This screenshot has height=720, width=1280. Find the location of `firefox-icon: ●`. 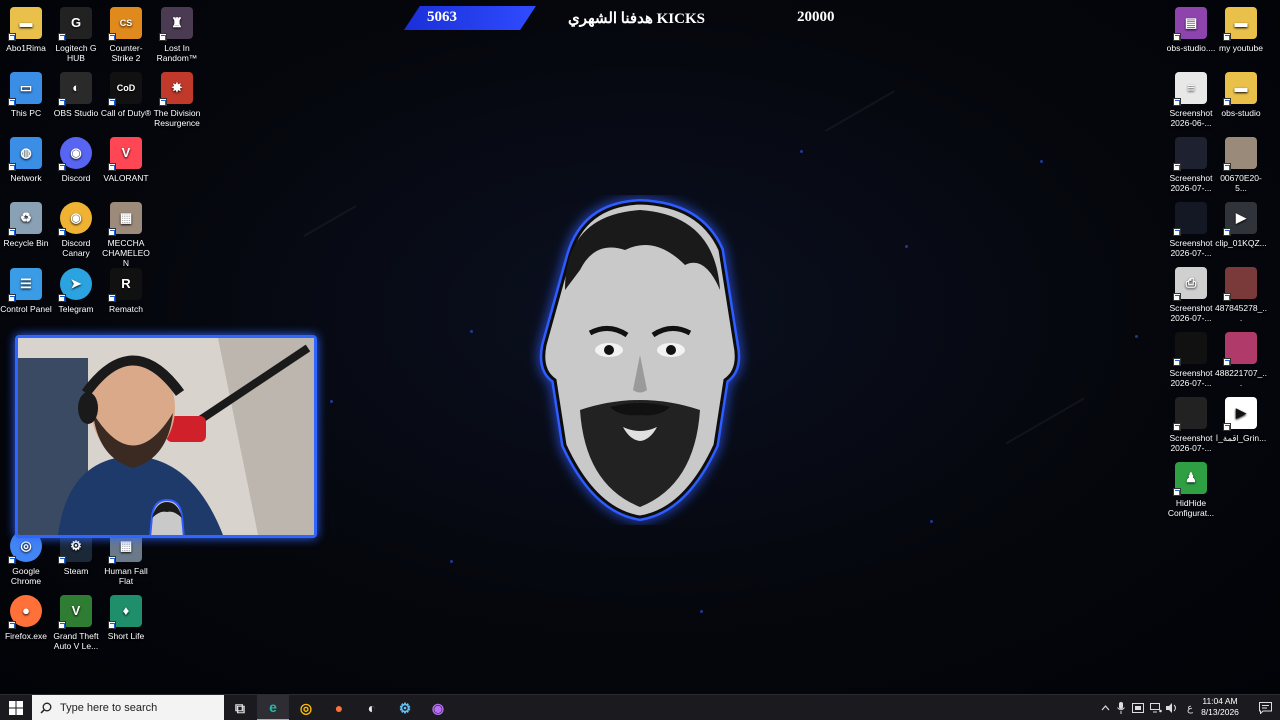

firefox-icon: ● is located at coordinates (25, 612).